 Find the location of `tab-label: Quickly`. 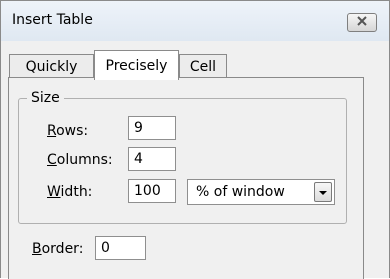

tab-label: Quickly is located at coordinates (51, 66).